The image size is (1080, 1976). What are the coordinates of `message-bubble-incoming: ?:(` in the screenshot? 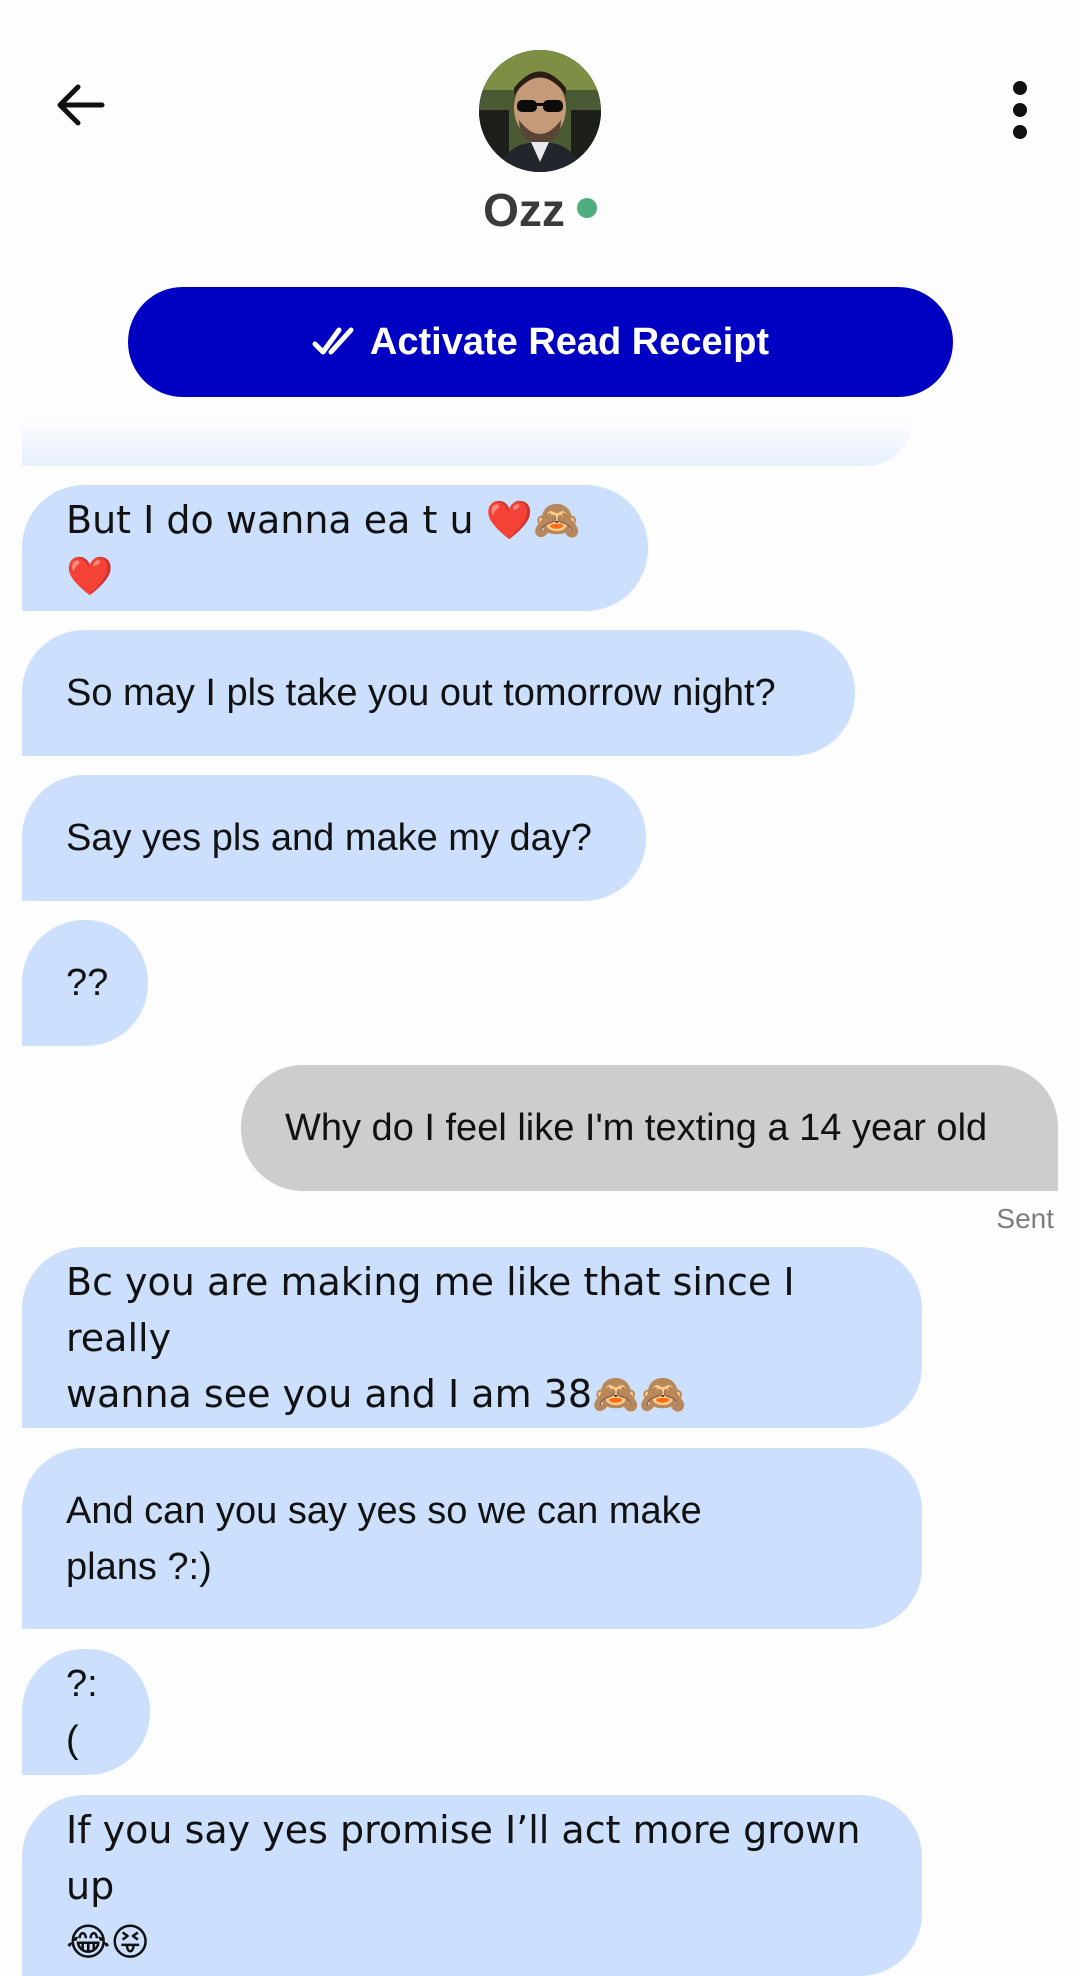 It's located at (86, 1712).